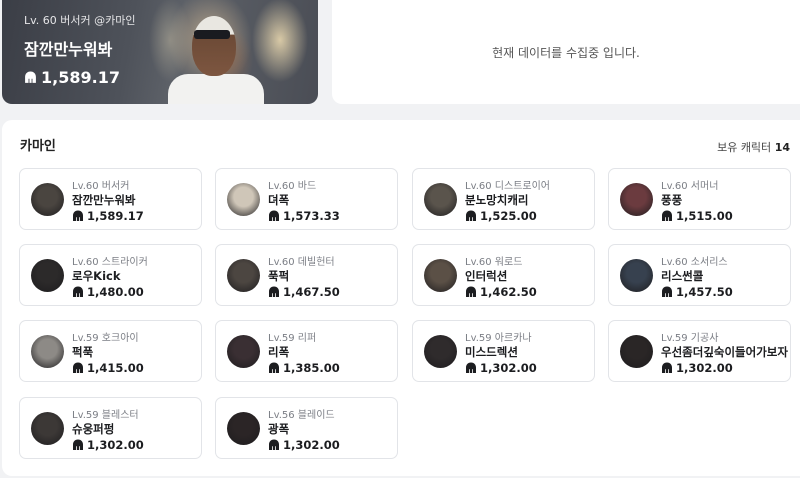 This screenshot has width=800, height=478. I want to click on server-name: 카마인, so click(38, 146).